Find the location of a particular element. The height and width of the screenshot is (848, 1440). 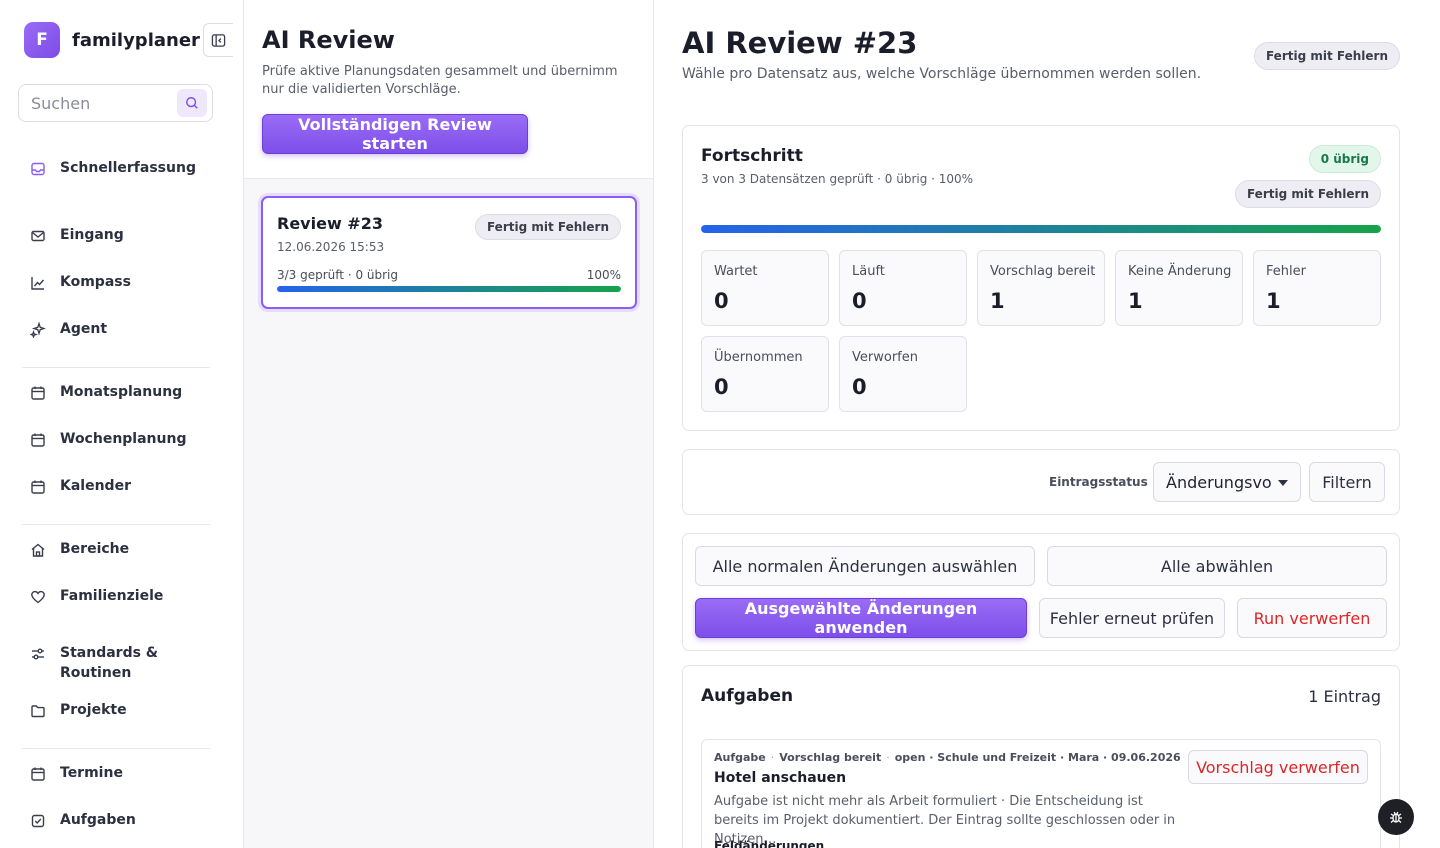

search-box is located at coordinates (115, 103).